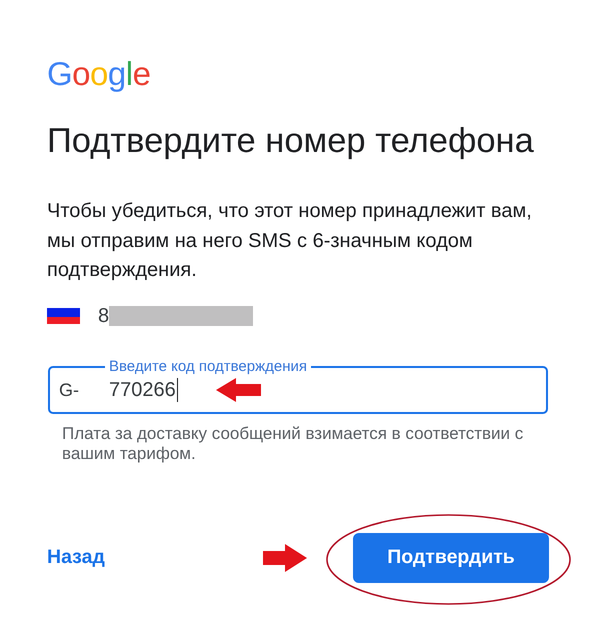  I want to click on code-value: 770266, so click(142, 390).